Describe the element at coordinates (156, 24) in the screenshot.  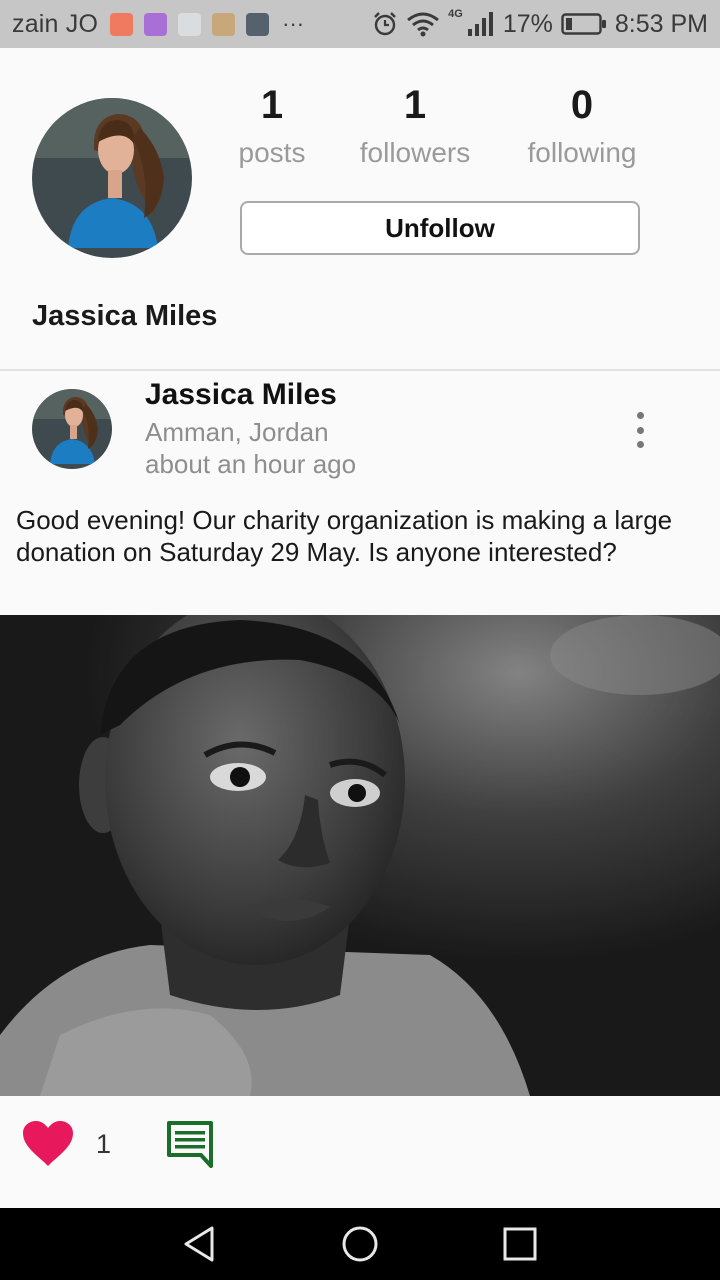
I see `gallery-notification-icon` at that location.